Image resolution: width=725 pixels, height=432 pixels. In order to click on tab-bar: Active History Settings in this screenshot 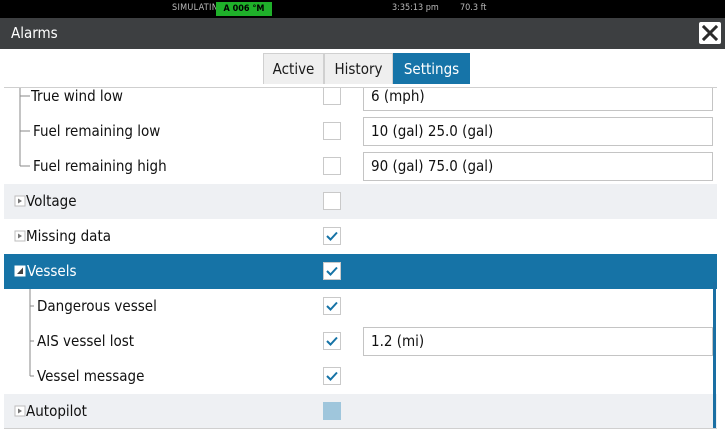, I will do `click(362, 68)`.